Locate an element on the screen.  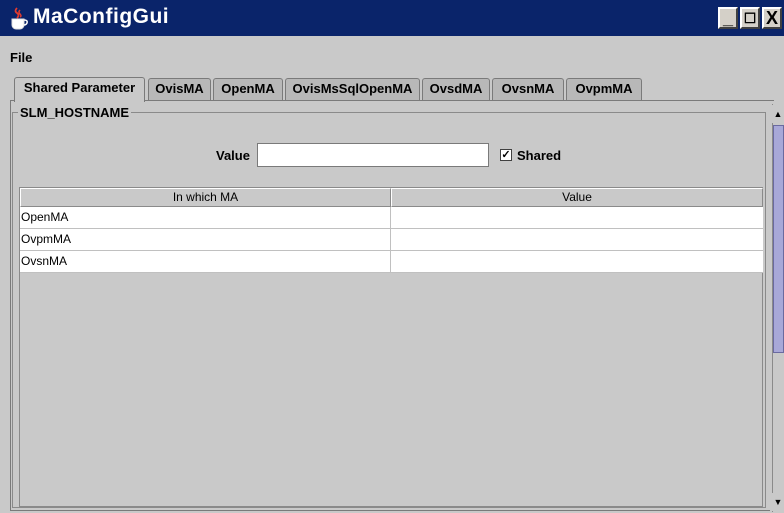
tab-ovisma: OvisMA is located at coordinates (179, 89).